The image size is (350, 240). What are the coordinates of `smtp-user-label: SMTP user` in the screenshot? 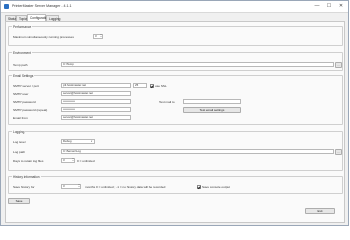 It's located at (21, 94).